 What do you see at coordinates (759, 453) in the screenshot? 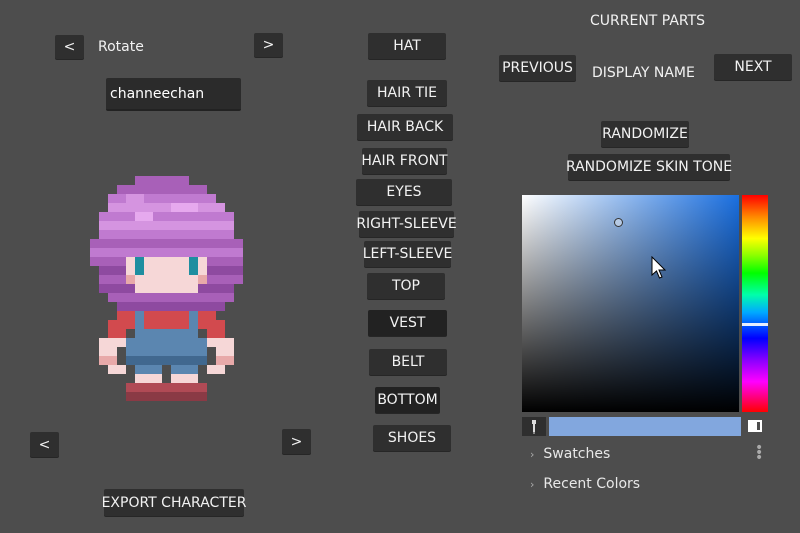
I see `kebab-menu-icon: • • •` at bounding box center [759, 453].